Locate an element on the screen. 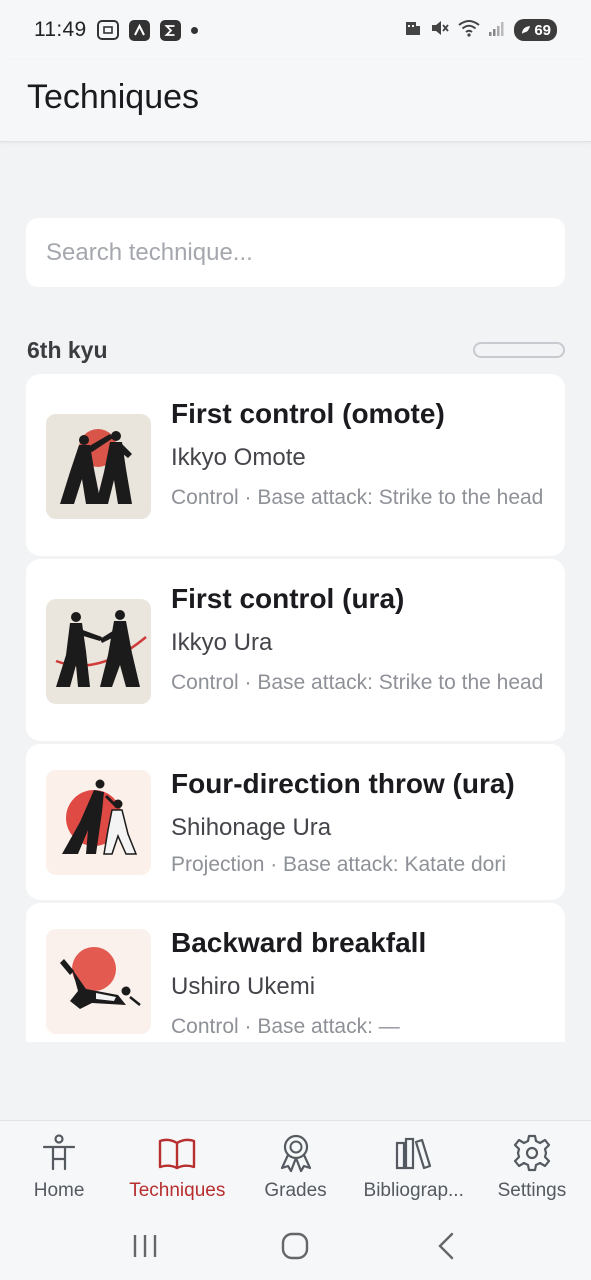 This screenshot has height=1280, width=591. search-box is located at coordinates (295, 252).